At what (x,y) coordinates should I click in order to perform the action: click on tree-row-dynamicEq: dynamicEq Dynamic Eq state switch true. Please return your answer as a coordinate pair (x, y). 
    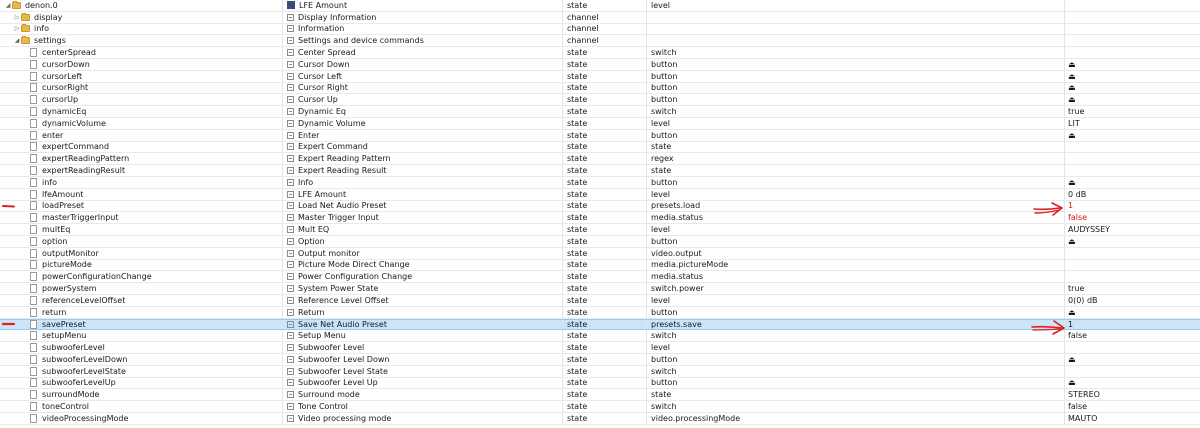
    Looking at the image, I should click on (600, 112).